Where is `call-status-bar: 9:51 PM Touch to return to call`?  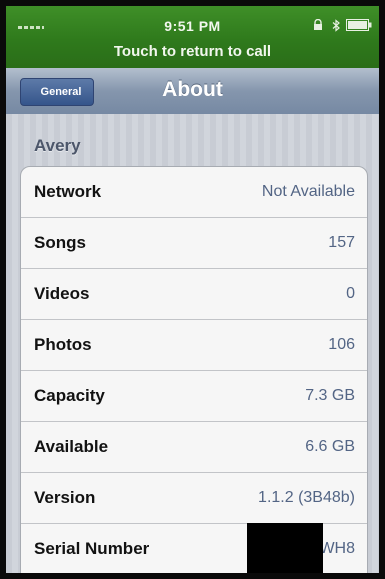 call-status-bar: 9:51 PM Touch to return to call is located at coordinates (192, 37).